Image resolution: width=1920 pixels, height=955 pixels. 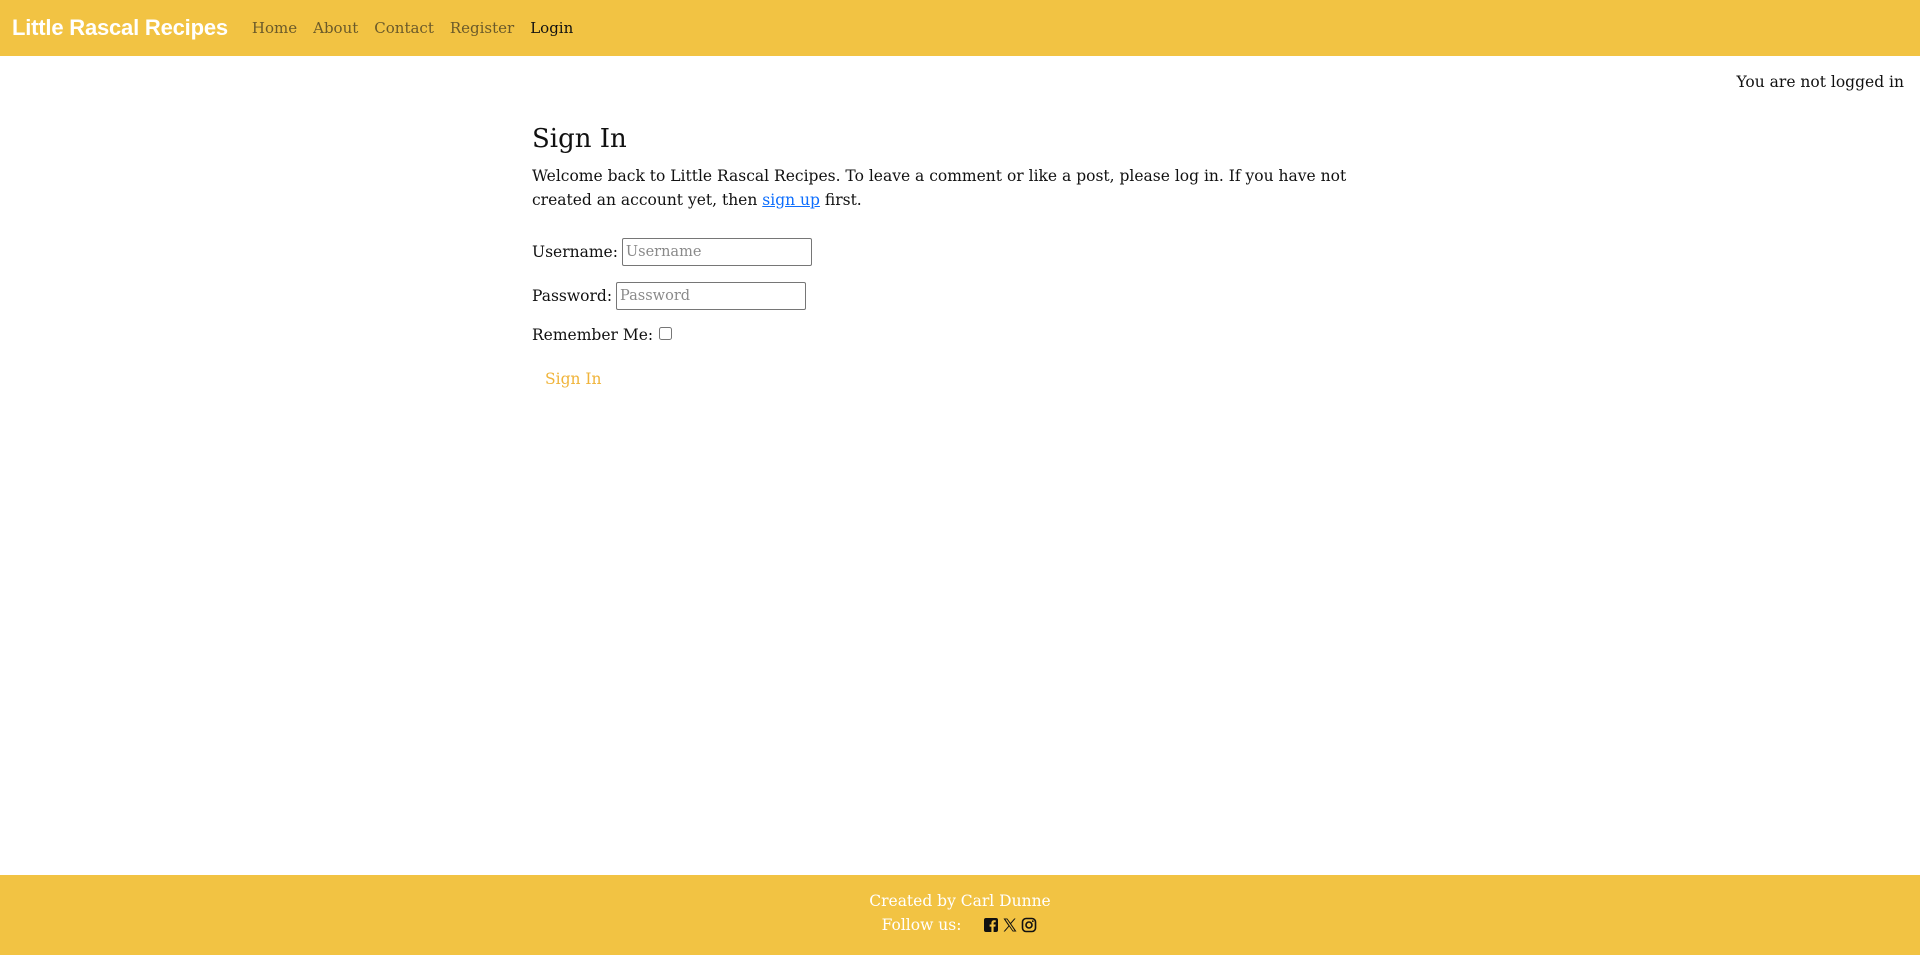 What do you see at coordinates (952, 296) in the screenshot?
I see `password-row: Password:` at bounding box center [952, 296].